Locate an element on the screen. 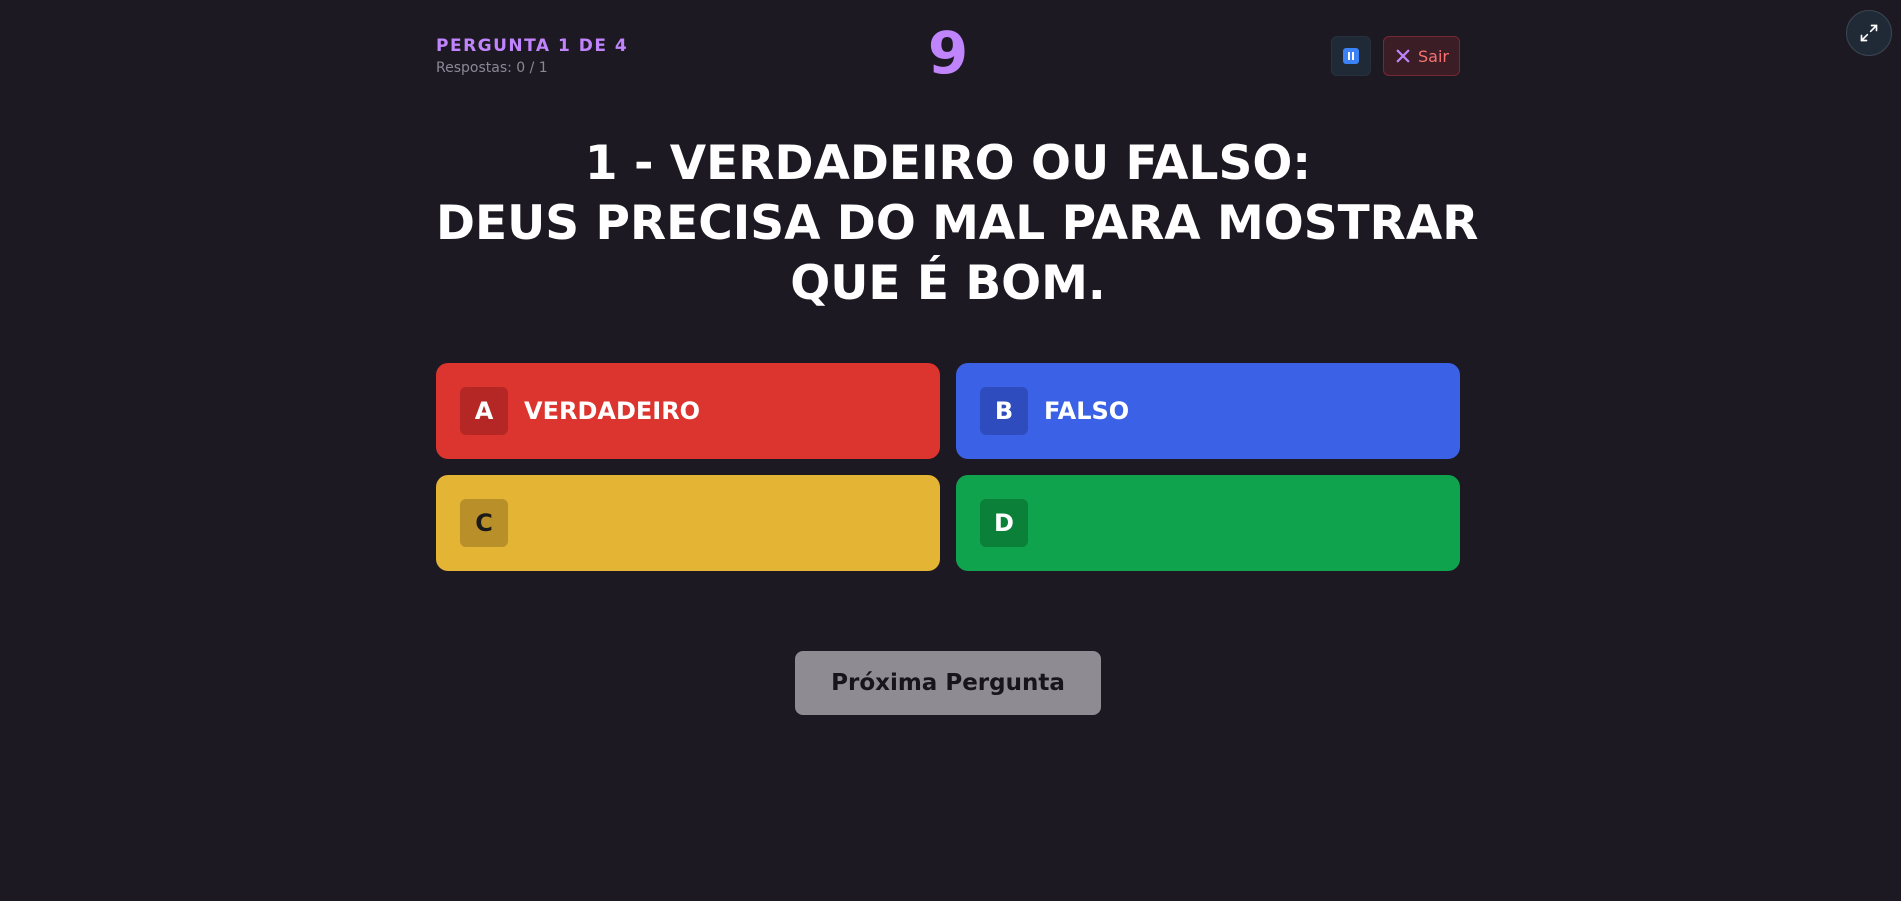 The image size is (1901, 901). option-letter: A is located at coordinates (484, 411).